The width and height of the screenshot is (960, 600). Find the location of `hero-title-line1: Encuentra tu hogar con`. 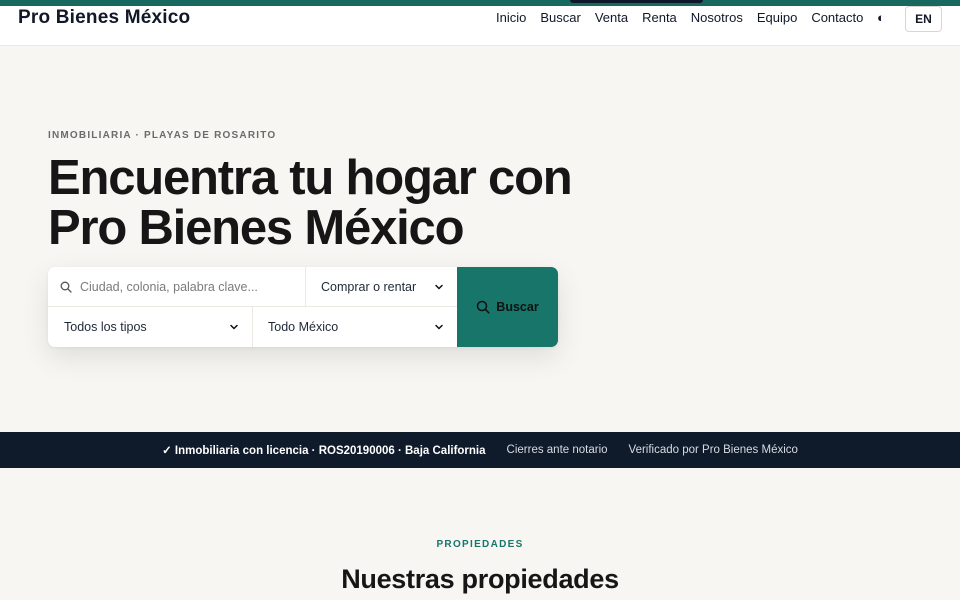

hero-title-line1: Encuentra tu hogar con is located at coordinates (310, 178).